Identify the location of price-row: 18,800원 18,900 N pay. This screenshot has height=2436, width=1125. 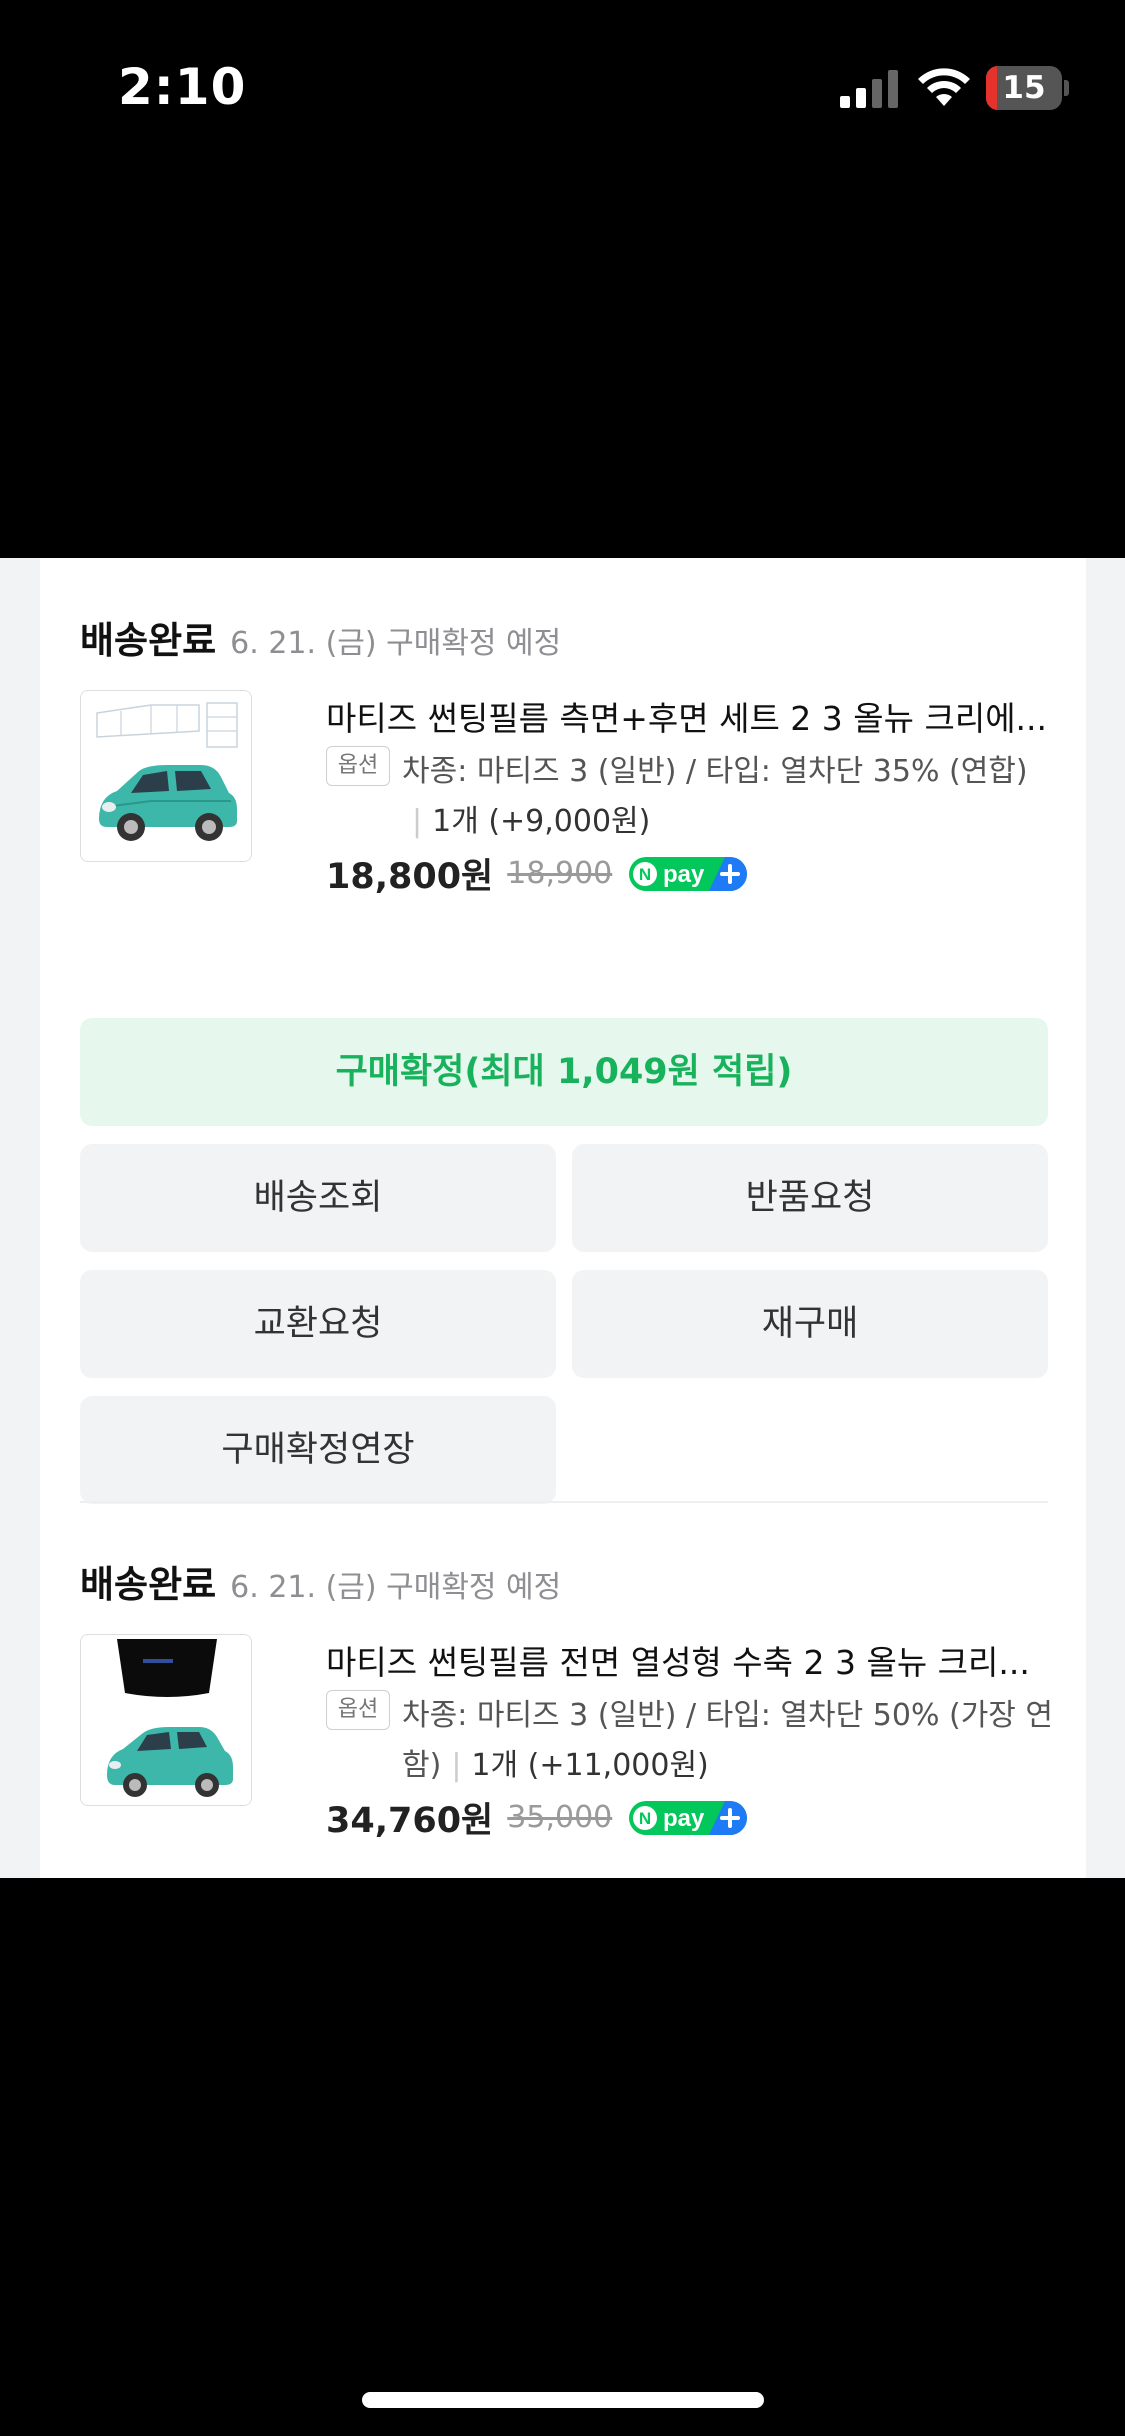
(537, 873).